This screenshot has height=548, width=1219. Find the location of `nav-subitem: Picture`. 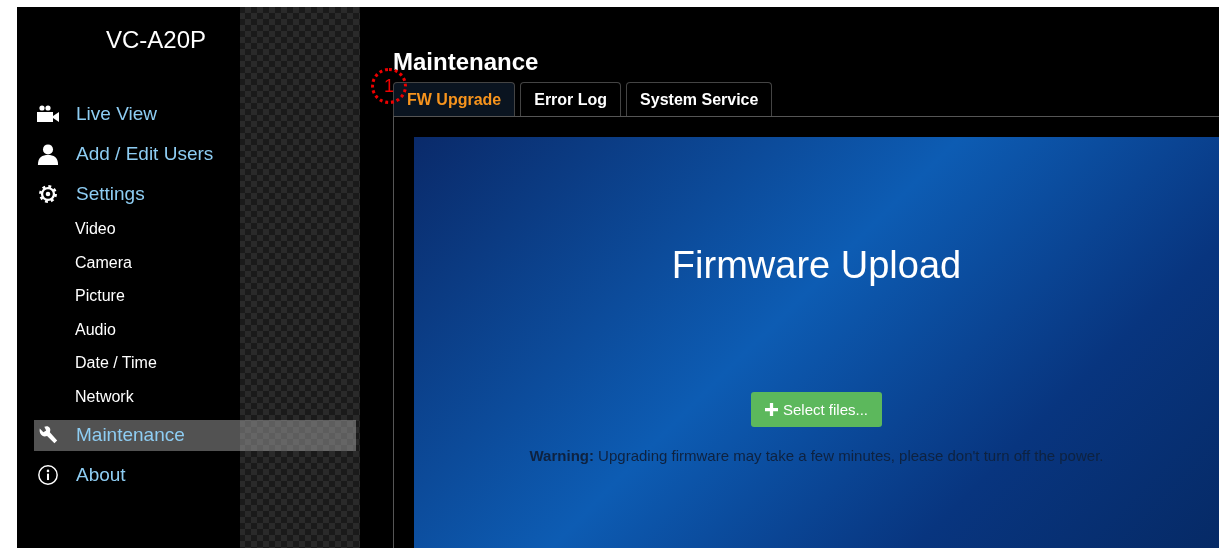

nav-subitem: Picture is located at coordinates (217, 296).